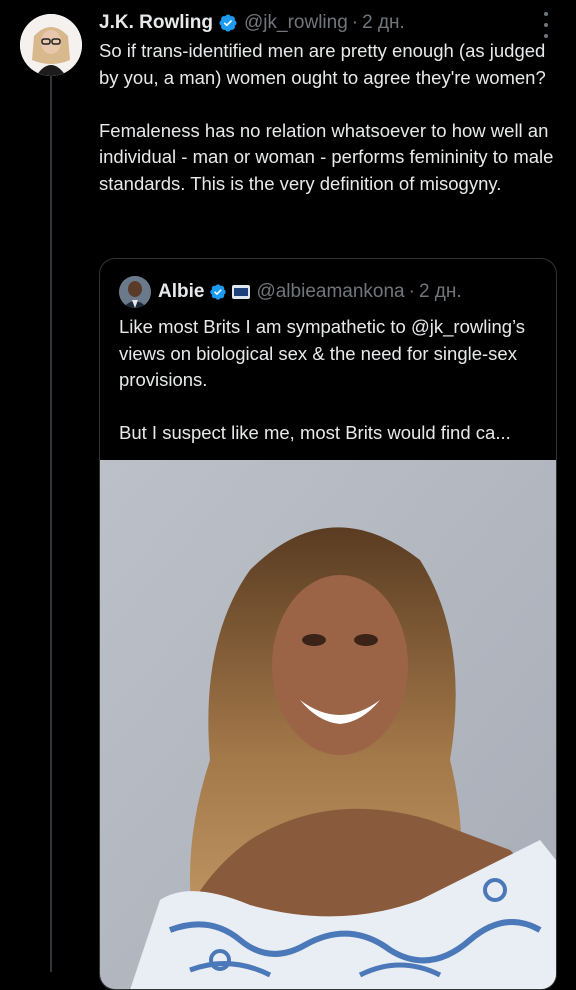  I want to click on quoted-author-name: Albie, so click(181, 292).